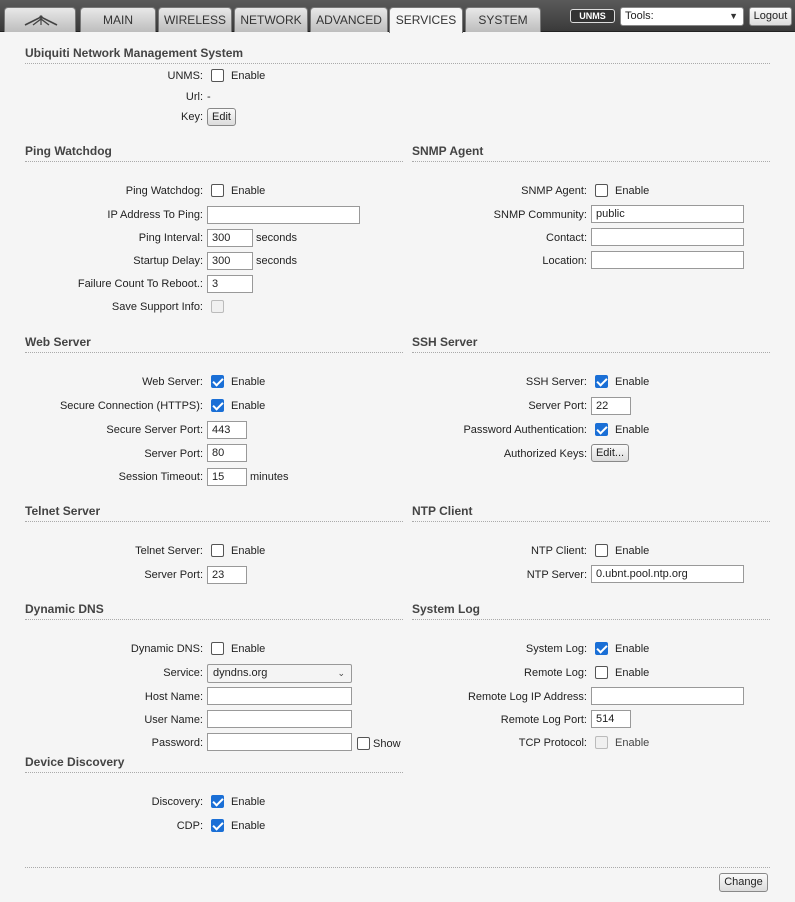 This screenshot has height=902, width=795. Describe the element at coordinates (217, 648) in the screenshot. I see `dynamic-dns-checkbox` at that location.